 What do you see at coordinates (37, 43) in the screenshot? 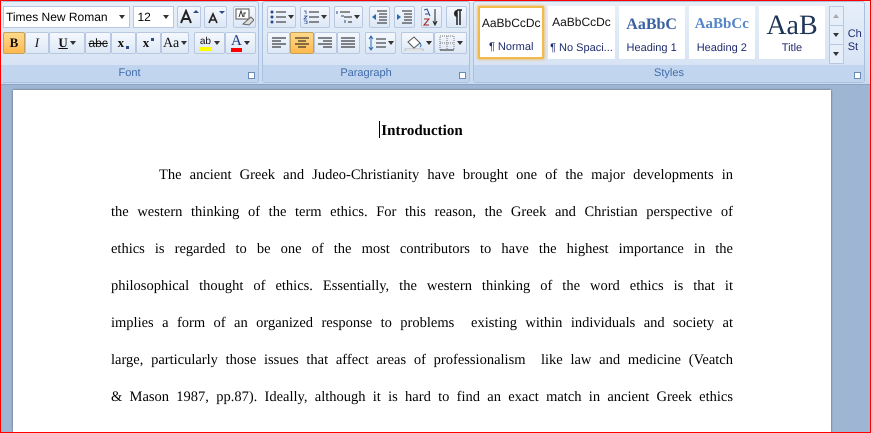
I see `italic-button: I` at bounding box center [37, 43].